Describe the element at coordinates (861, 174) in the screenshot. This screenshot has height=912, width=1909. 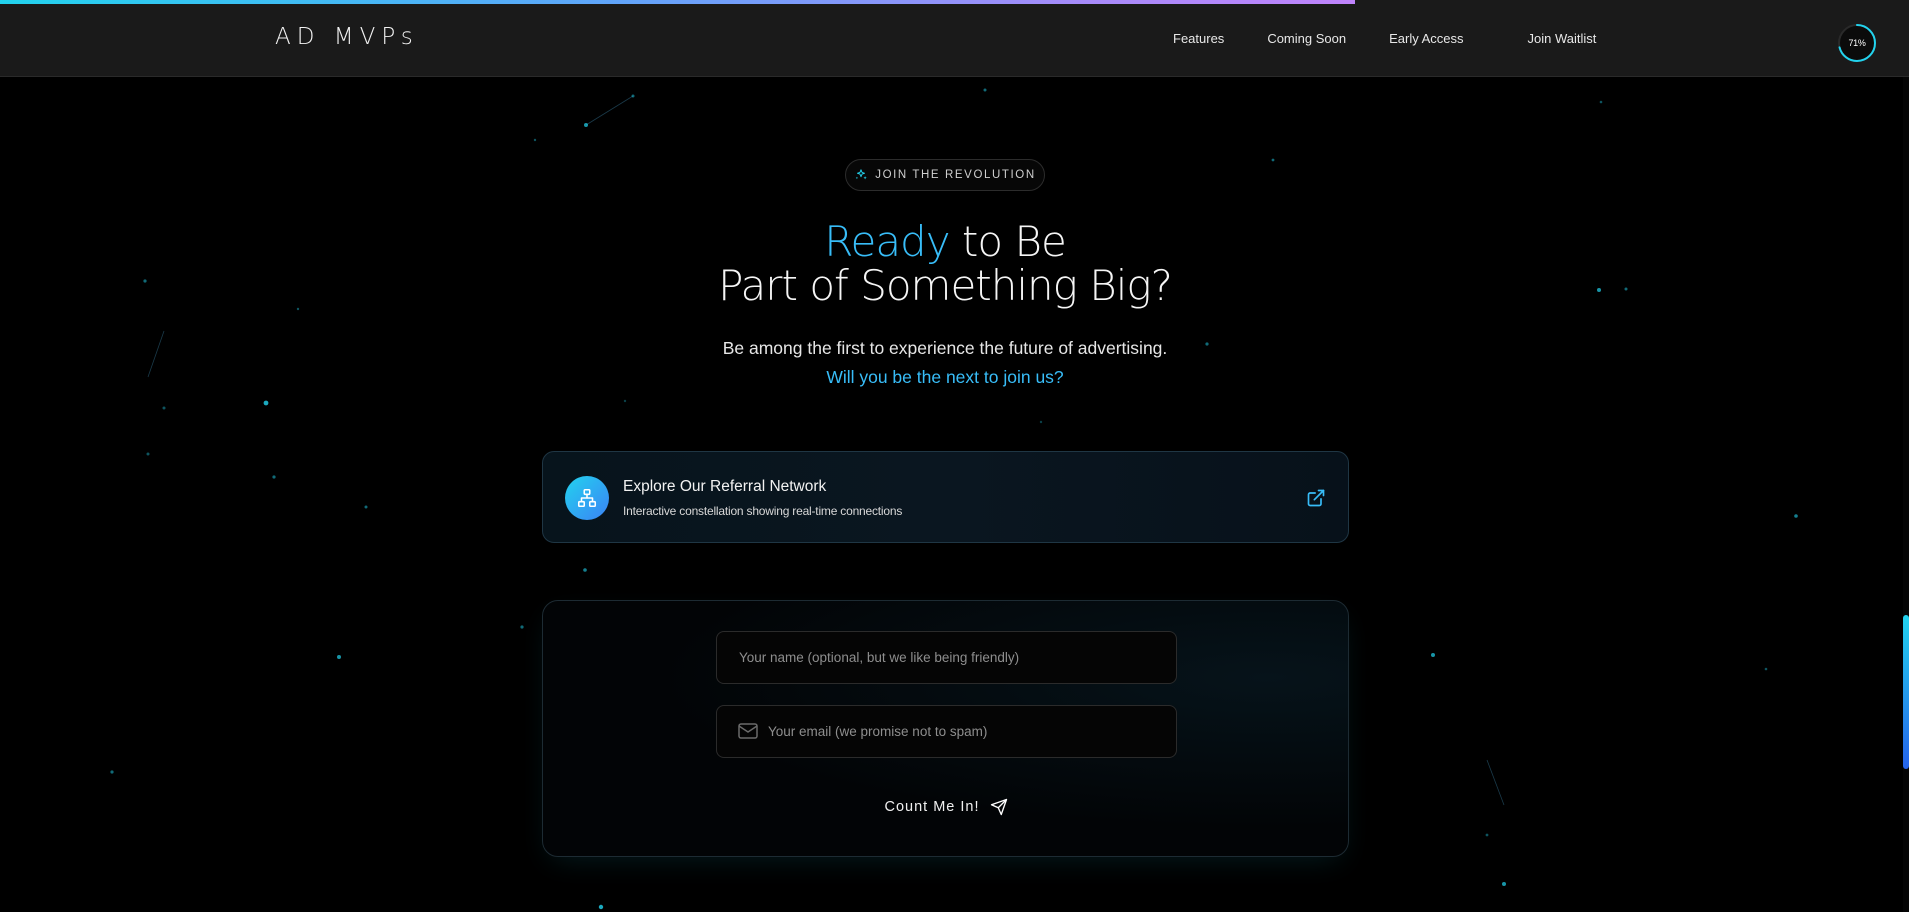
I see `sparkles-icon` at that location.